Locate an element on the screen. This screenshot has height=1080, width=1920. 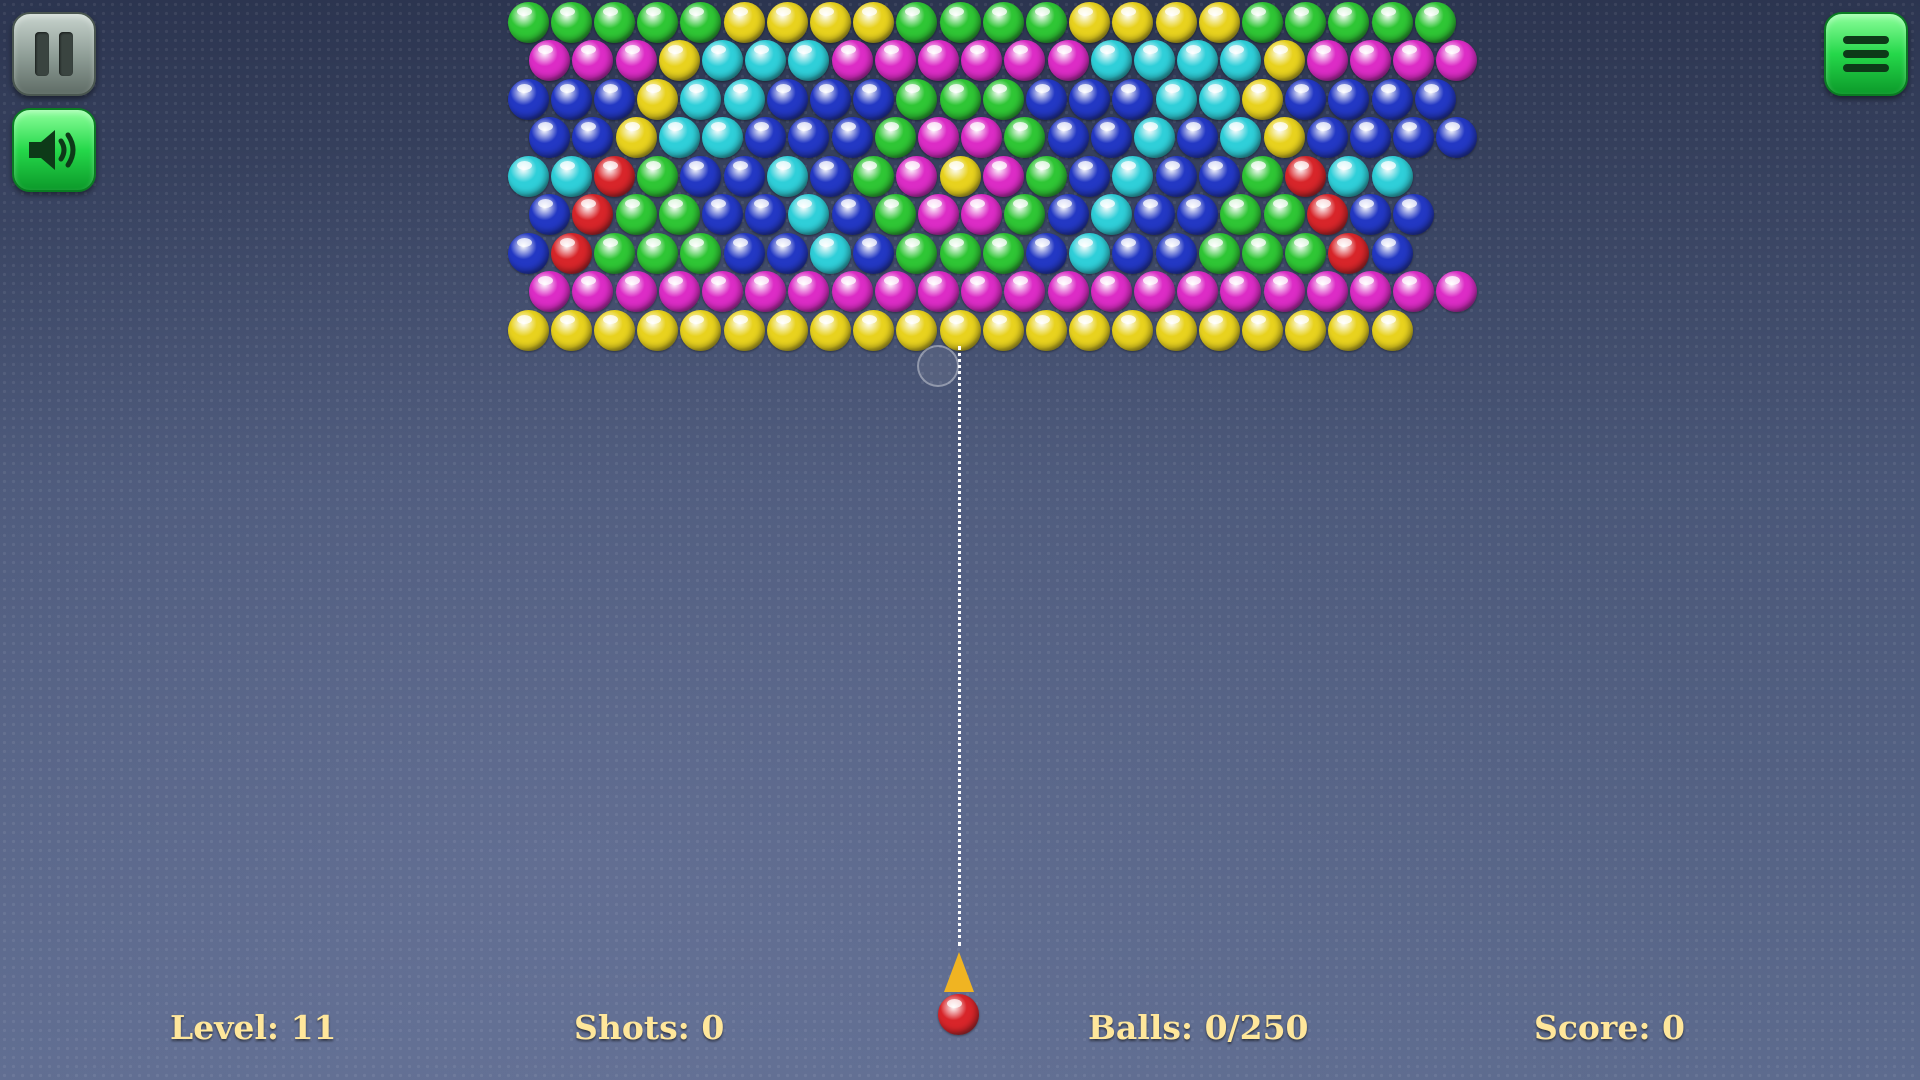
aim-target-marker is located at coordinates (938, 366).